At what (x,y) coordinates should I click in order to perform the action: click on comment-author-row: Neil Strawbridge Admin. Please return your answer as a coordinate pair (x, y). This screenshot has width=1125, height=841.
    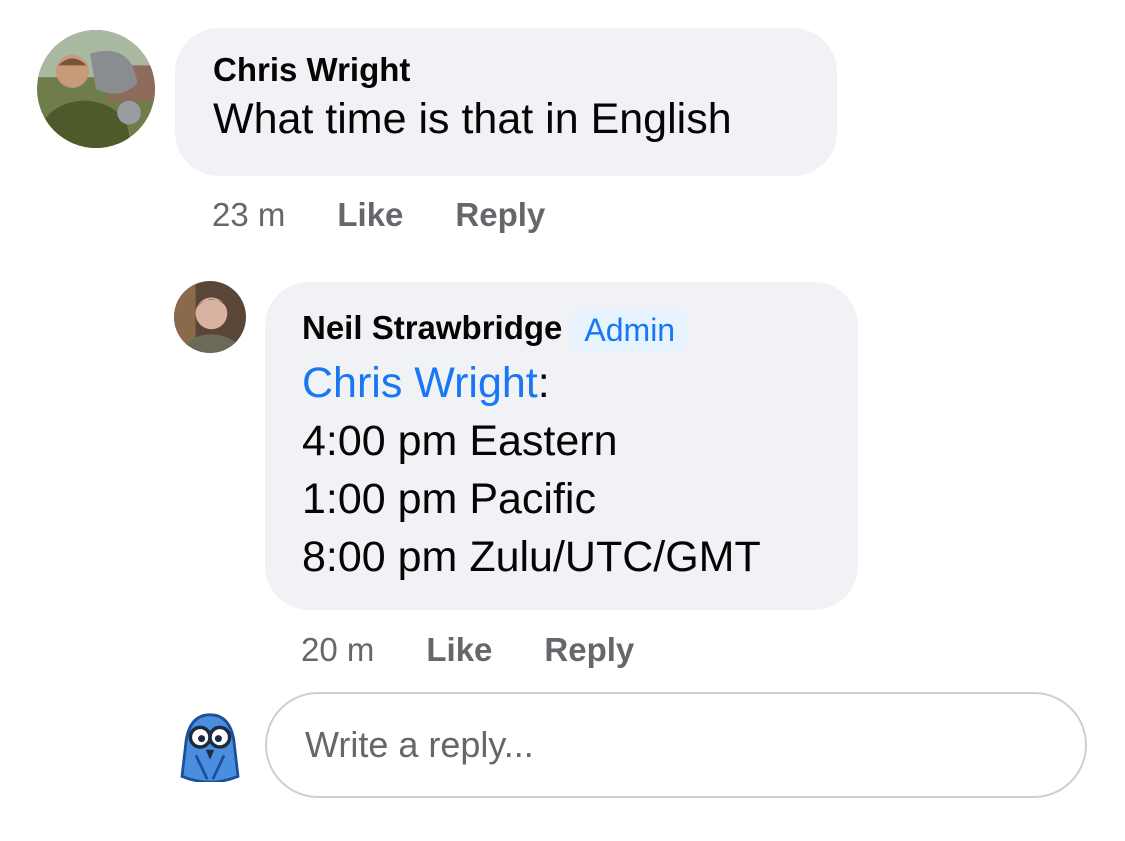
    Looking at the image, I should click on (561, 330).